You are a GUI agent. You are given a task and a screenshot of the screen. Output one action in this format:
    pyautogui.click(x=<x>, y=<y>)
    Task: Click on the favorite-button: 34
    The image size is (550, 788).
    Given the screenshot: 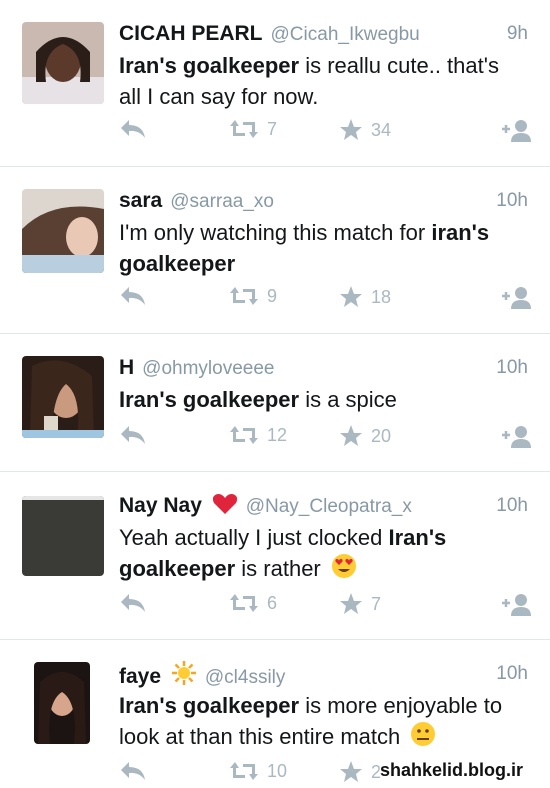 What is the action you would take?
    pyautogui.click(x=365, y=130)
    